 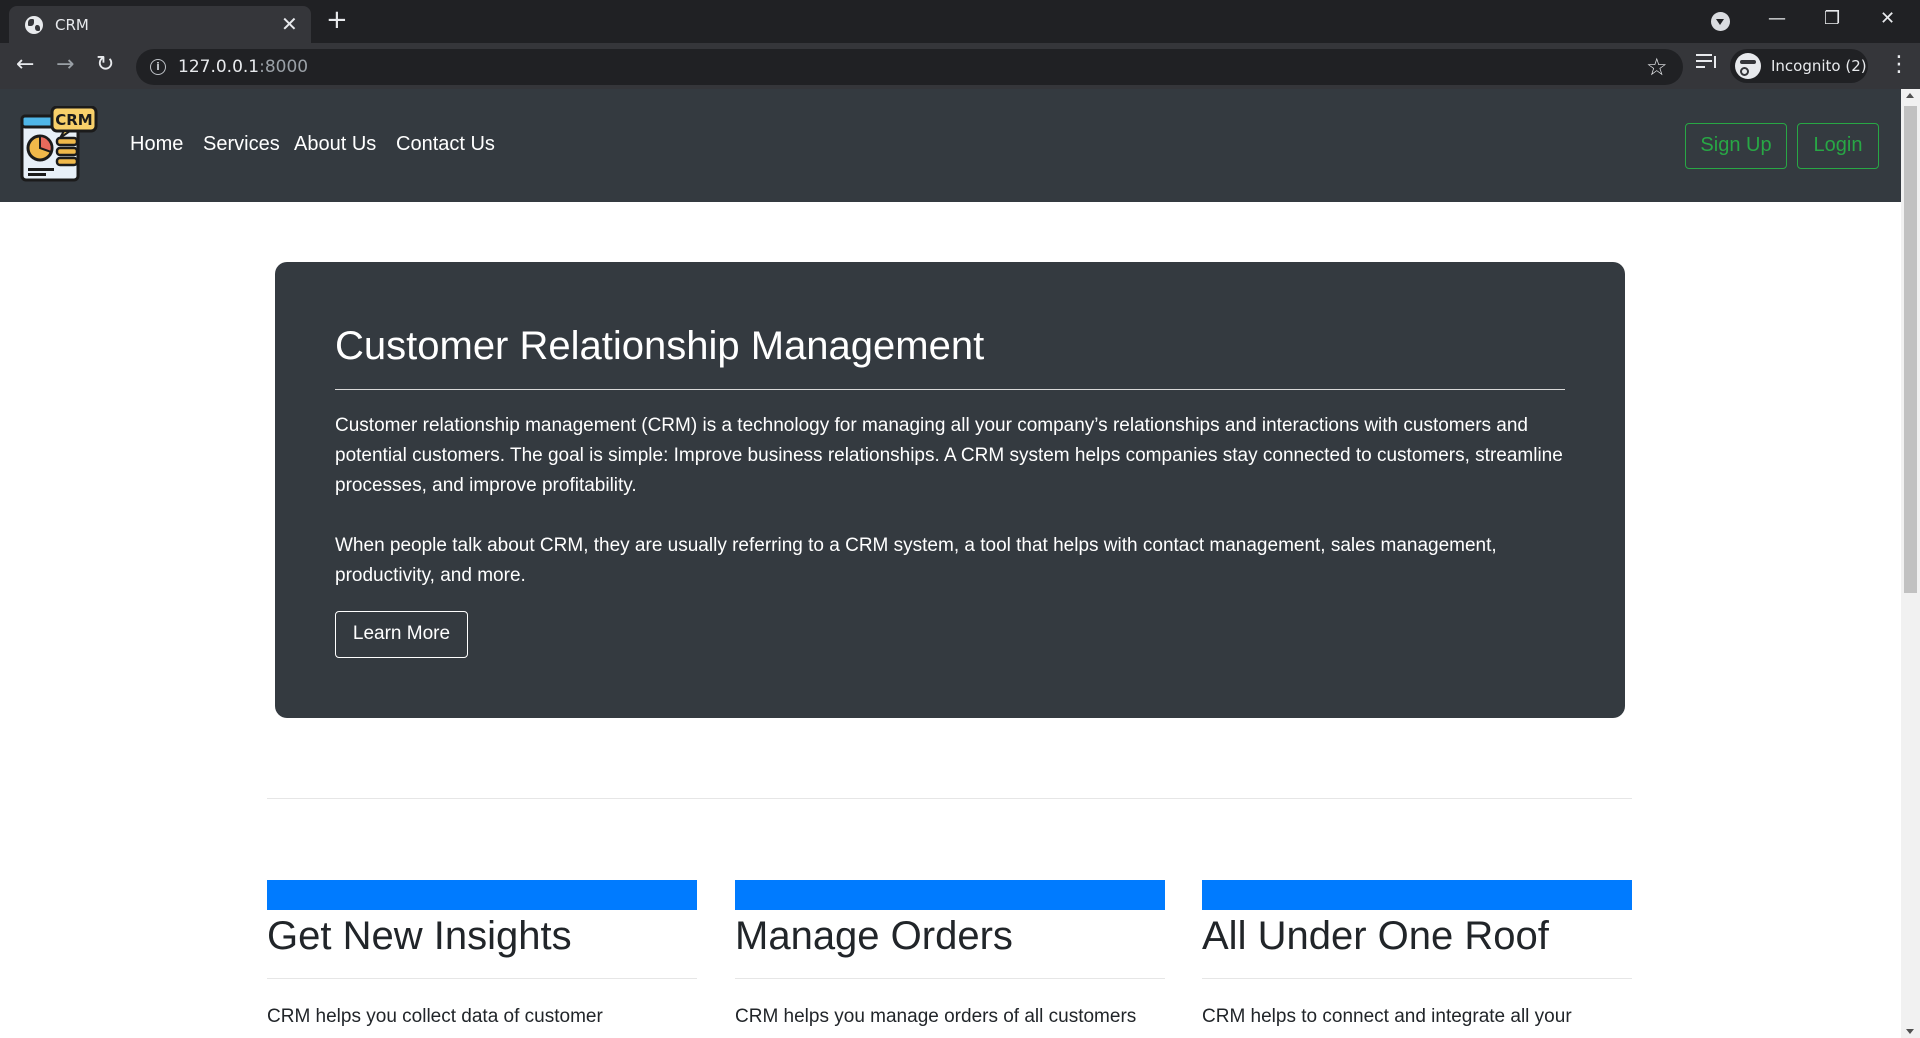 What do you see at coordinates (949, 798) in the screenshot?
I see `section-divider` at bounding box center [949, 798].